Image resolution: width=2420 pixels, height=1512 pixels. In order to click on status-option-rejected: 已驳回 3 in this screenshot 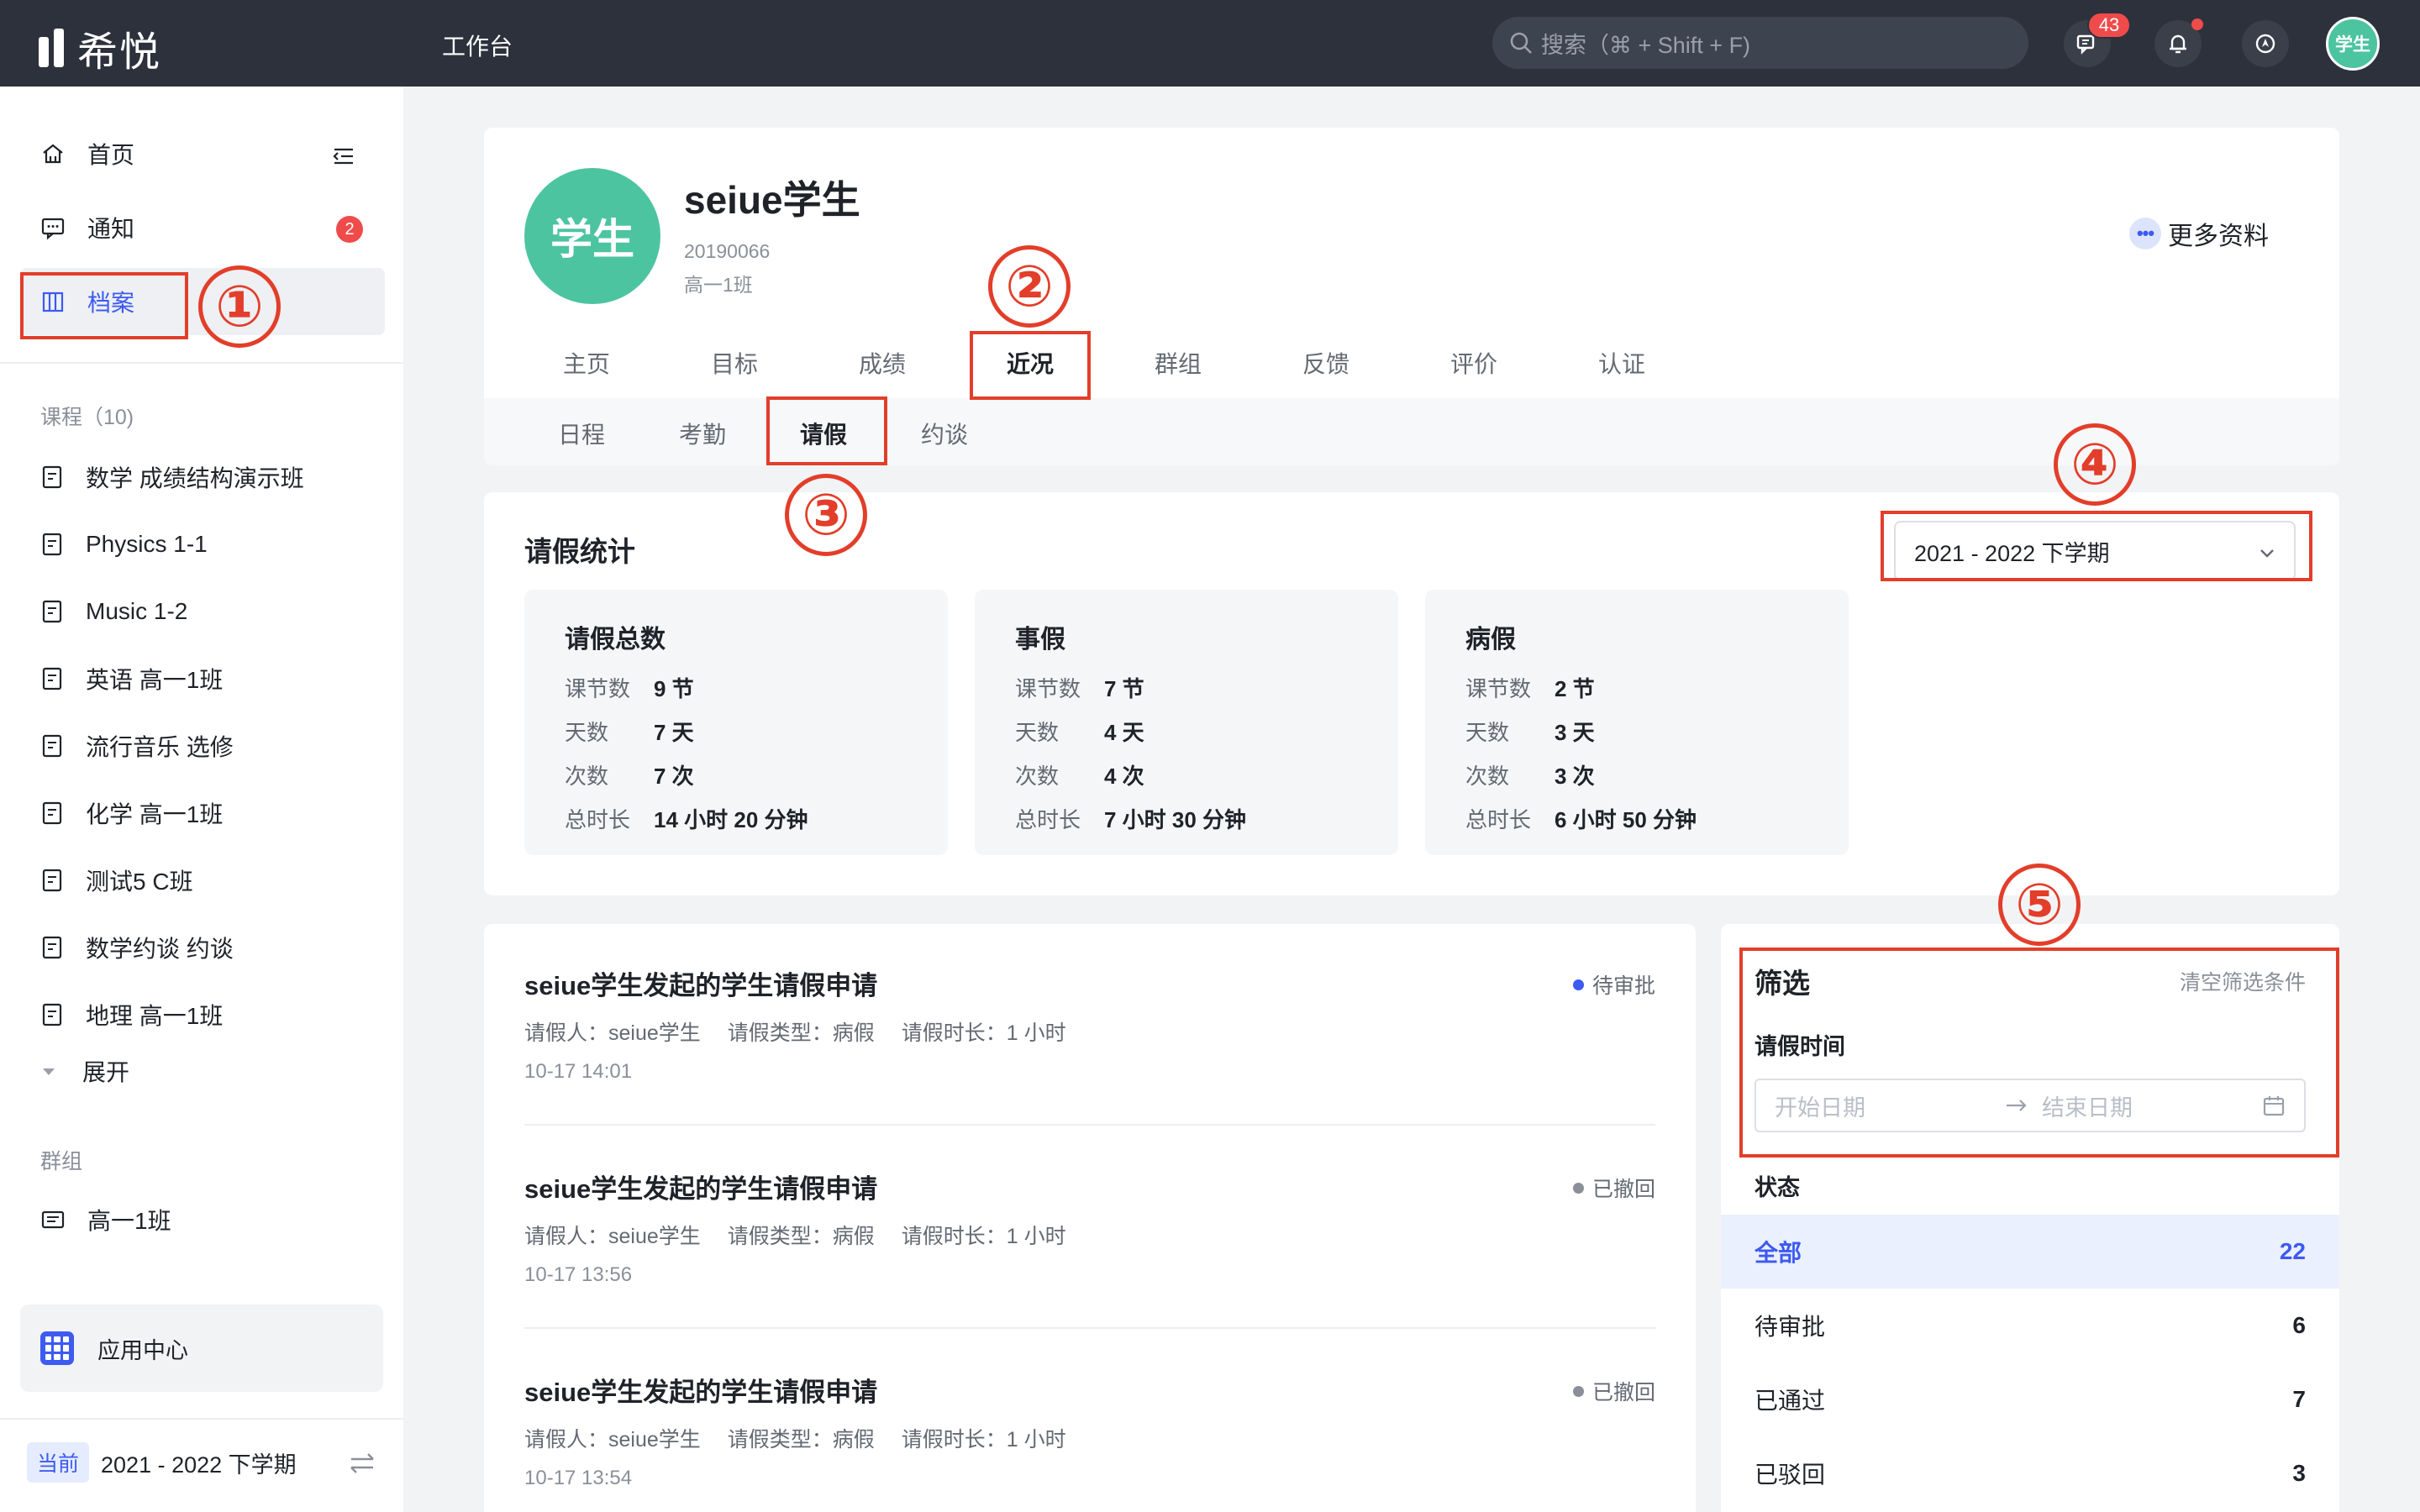, I will do `click(2030, 1473)`.